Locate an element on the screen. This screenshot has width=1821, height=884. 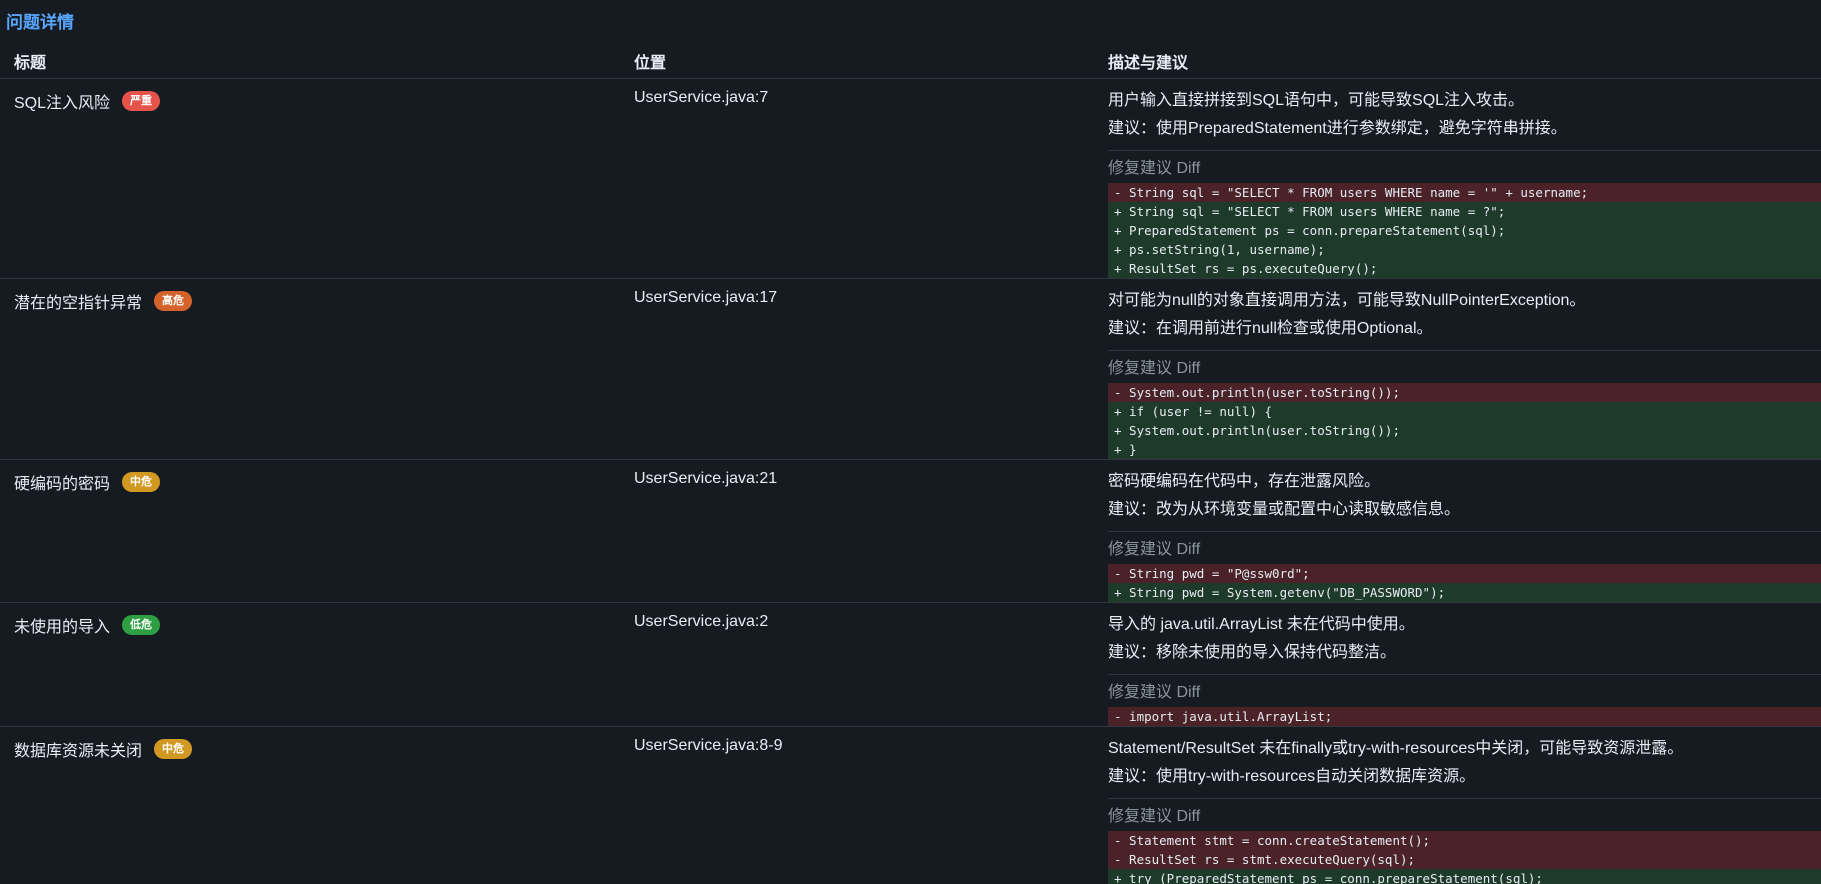
issue-location: UserService.java:21 is located at coordinates (705, 479).